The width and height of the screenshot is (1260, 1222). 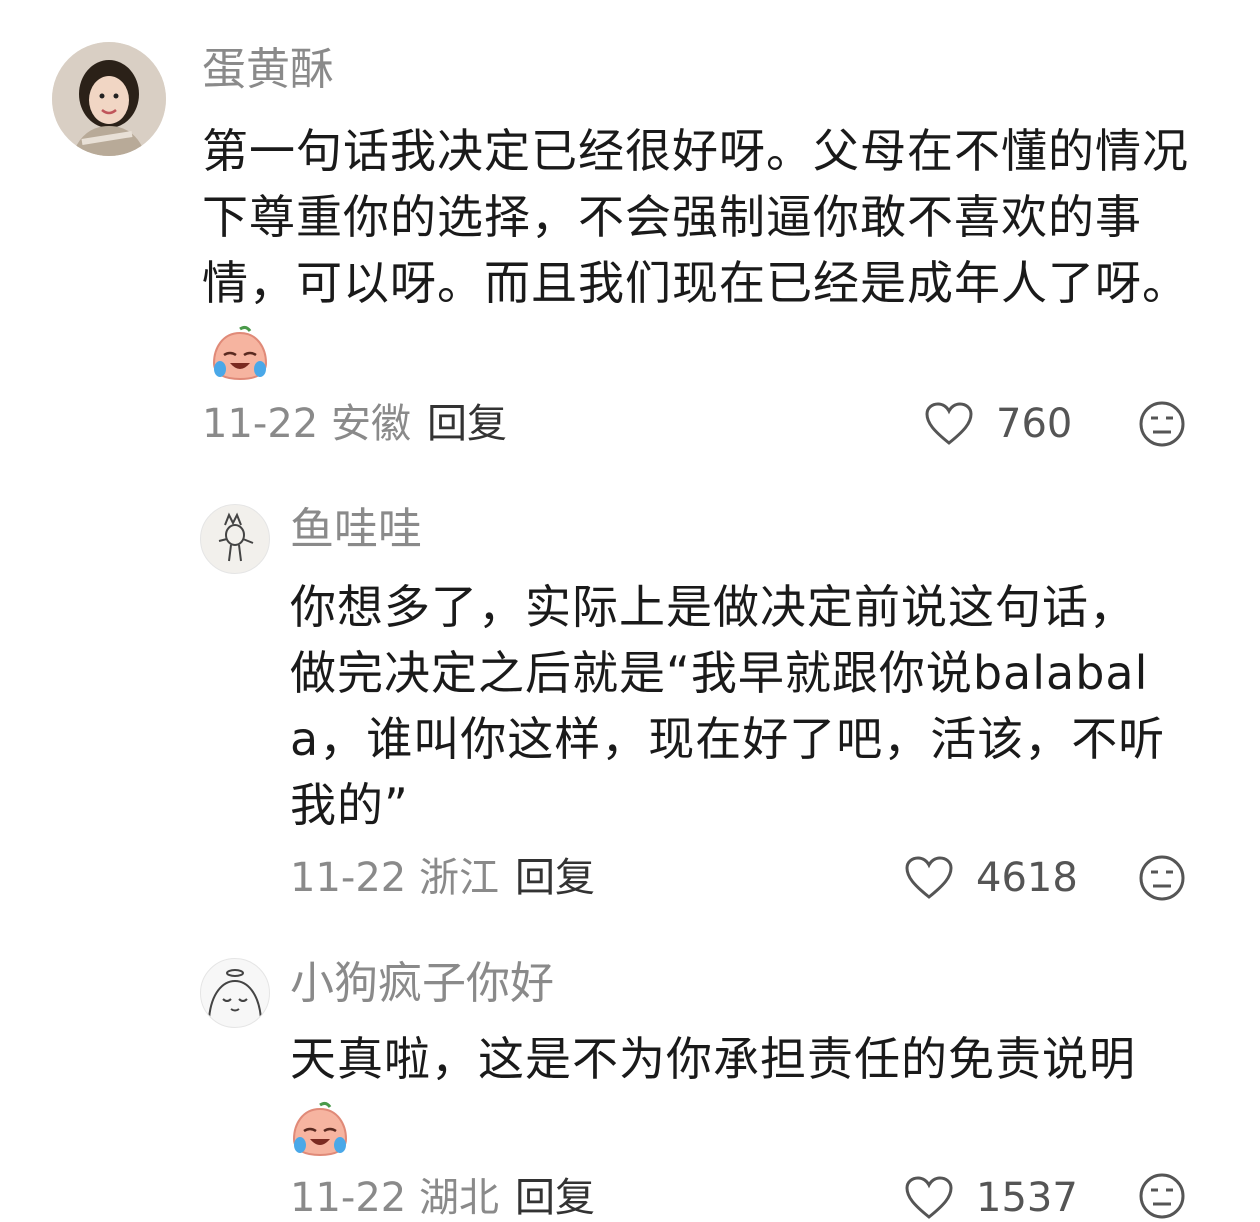 I want to click on date-location: 11-22 湖北, so click(x=394, y=1198).